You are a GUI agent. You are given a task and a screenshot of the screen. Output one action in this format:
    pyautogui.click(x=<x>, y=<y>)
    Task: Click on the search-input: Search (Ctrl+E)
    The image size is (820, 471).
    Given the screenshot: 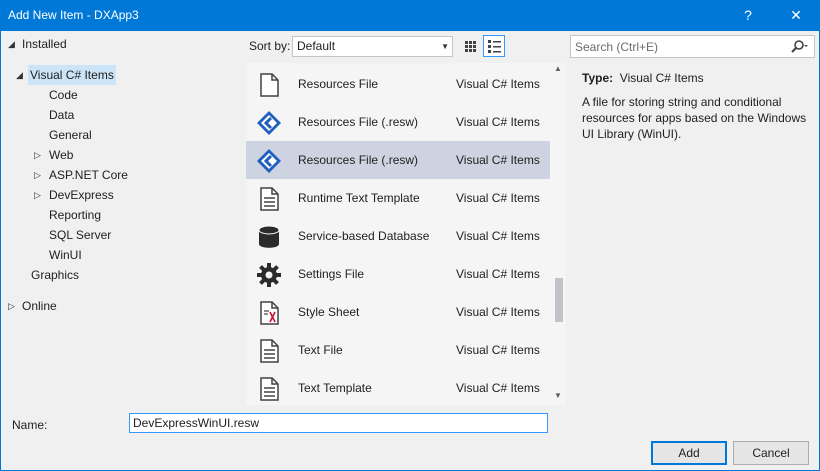 What is the action you would take?
    pyautogui.click(x=692, y=46)
    